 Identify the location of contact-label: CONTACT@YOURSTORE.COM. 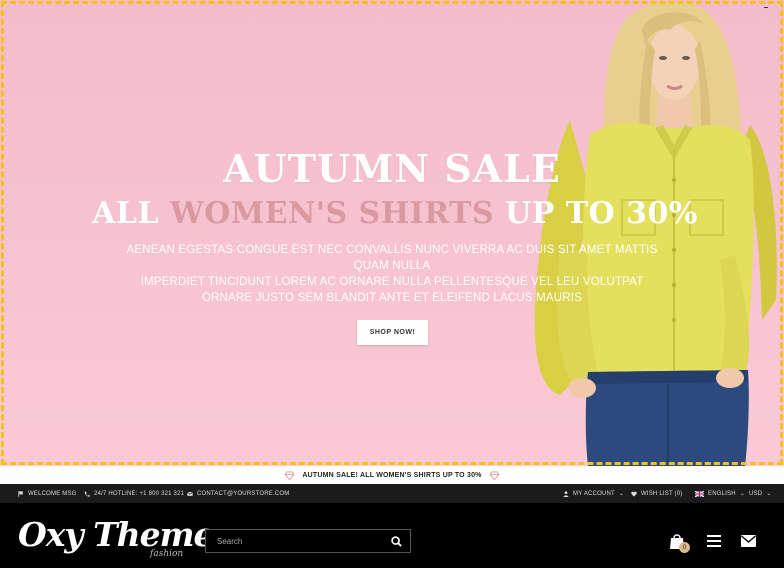
(243, 493).